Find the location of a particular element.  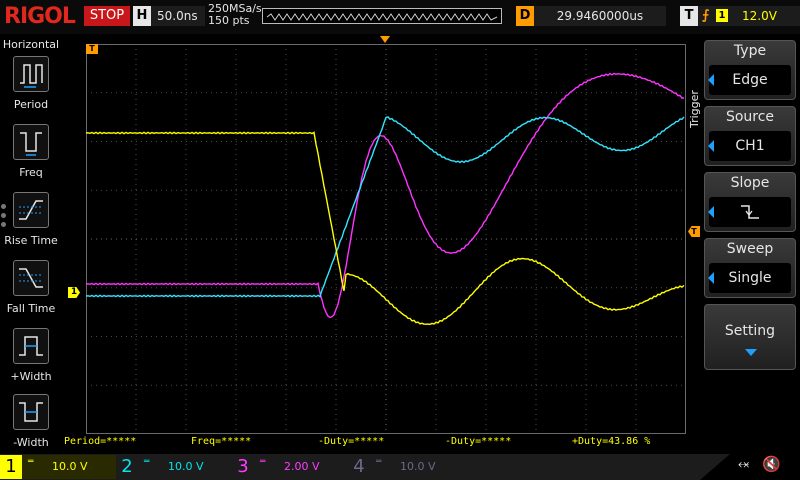

channel-4-button: 4 ═ 10.0 V is located at coordinates (406, 467).